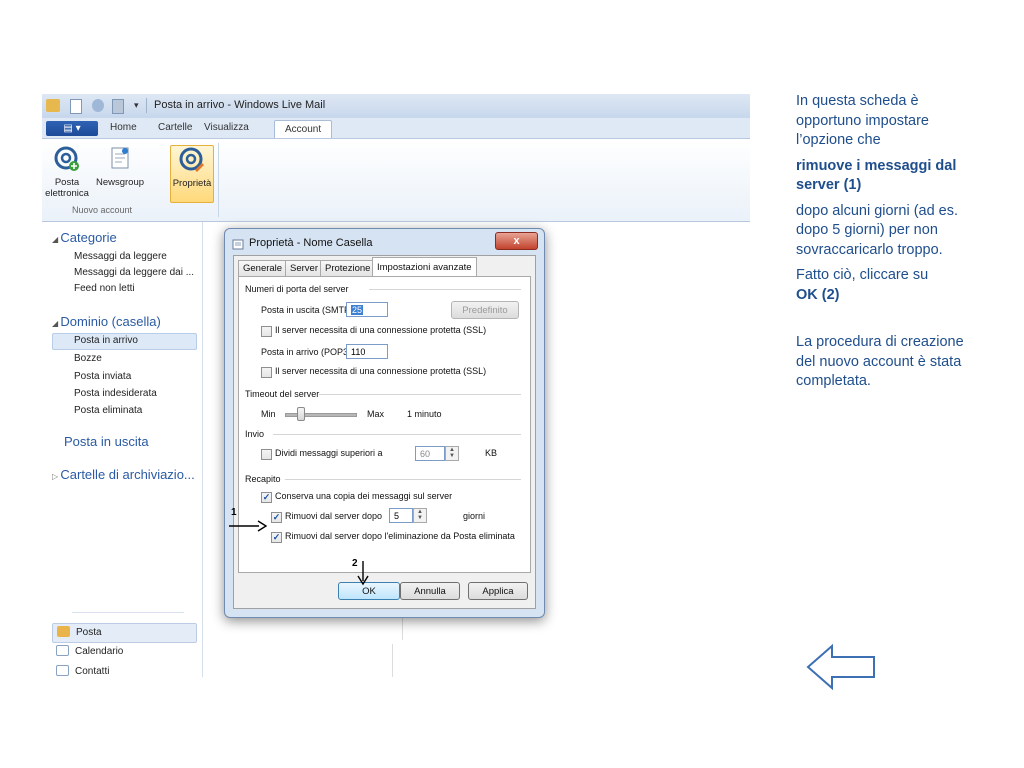 The width and height of the screenshot is (1024, 768). Describe the element at coordinates (266, 372) in the screenshot. I see `pop3-ssl-checkbox` at that location.